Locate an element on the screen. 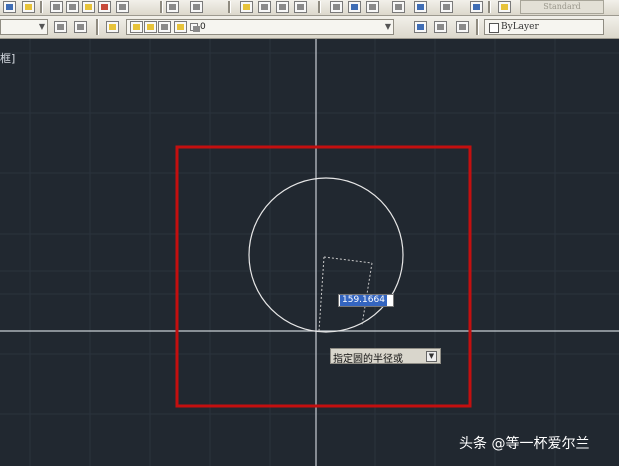 Image resolution: width=619 pixels, height=466 pixels. pan-hand-icon is located at coordinates (246, 7).